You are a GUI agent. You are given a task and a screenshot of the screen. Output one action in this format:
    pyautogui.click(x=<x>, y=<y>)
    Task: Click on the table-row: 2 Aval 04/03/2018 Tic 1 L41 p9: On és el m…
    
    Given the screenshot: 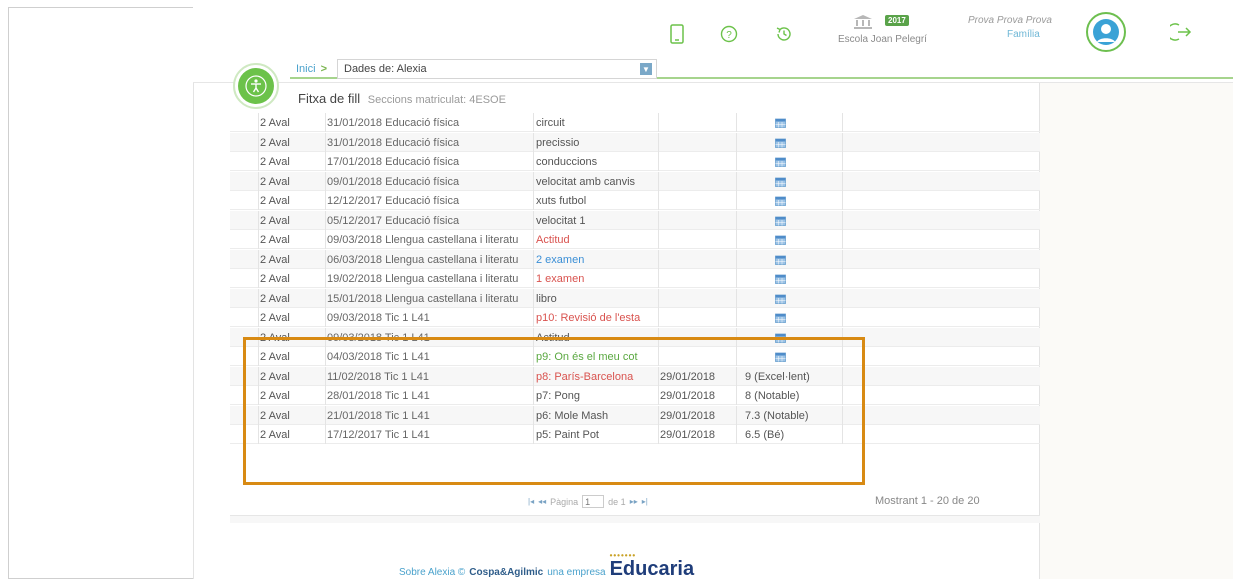 What is the action you would take?
    pyautogui.click(x=635, y=356)
    